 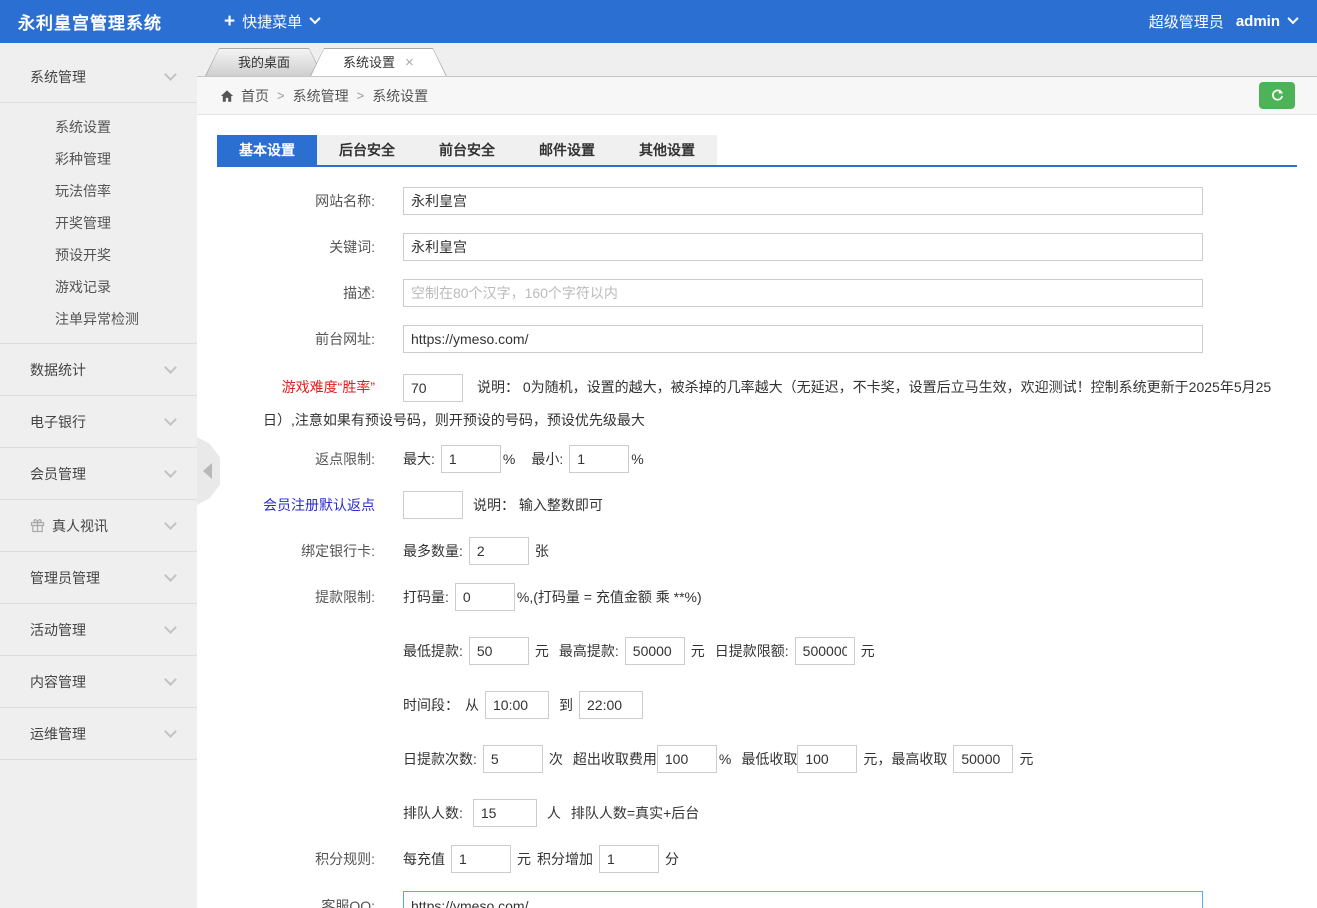 I want to click on sidebar-section-label: 运维管理, so click(x=58, y=733).